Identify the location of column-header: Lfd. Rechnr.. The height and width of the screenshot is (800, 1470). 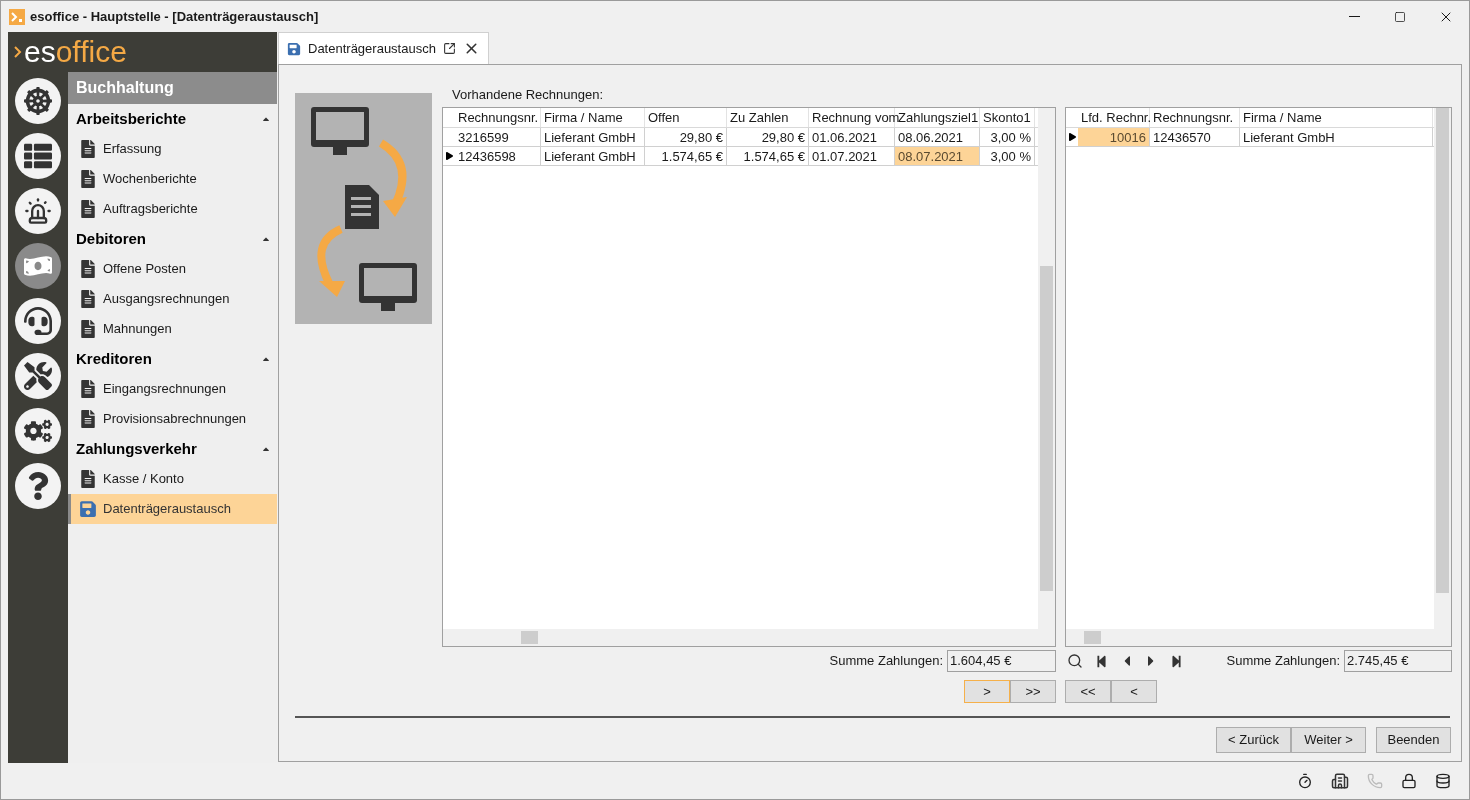
(1114, 117).